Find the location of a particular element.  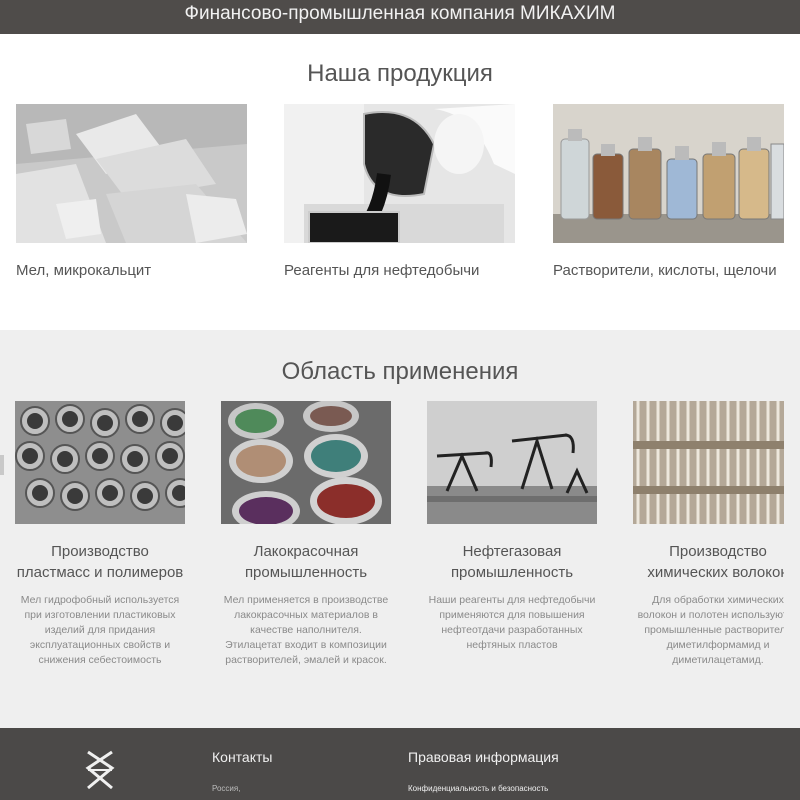

site-header: Финансово-промышленная компания МИКАХИМ is located at coordinates (400, 17).